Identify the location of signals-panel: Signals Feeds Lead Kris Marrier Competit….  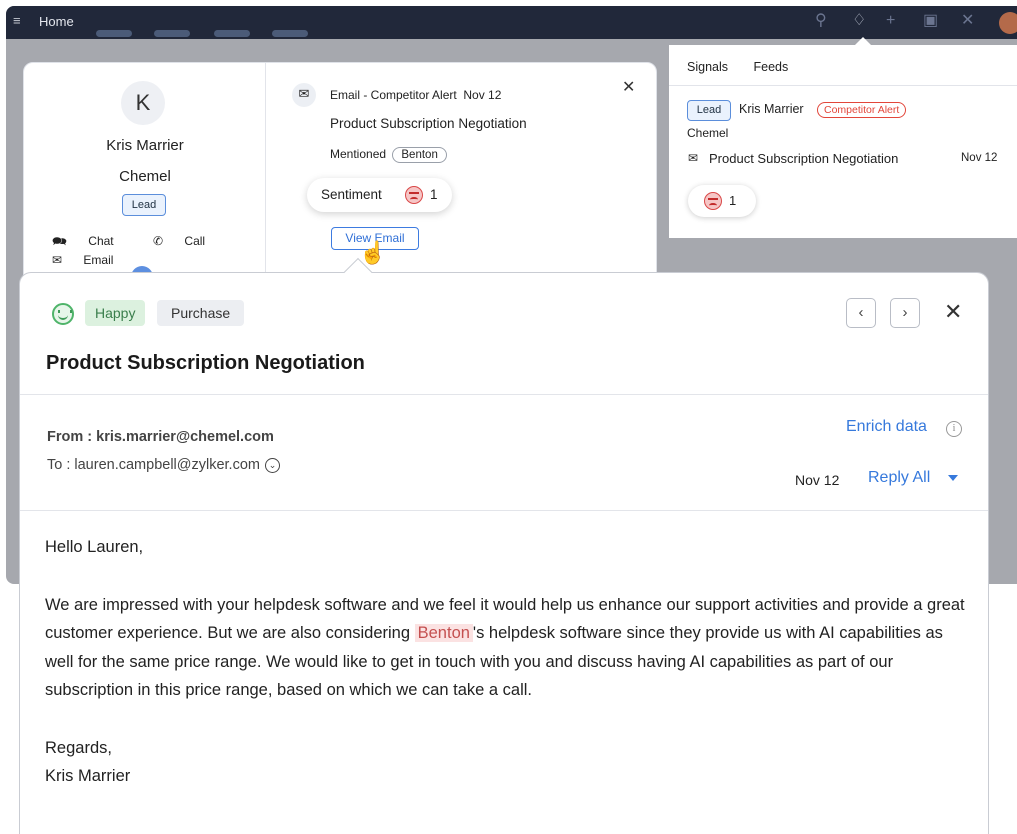
(843, 137).